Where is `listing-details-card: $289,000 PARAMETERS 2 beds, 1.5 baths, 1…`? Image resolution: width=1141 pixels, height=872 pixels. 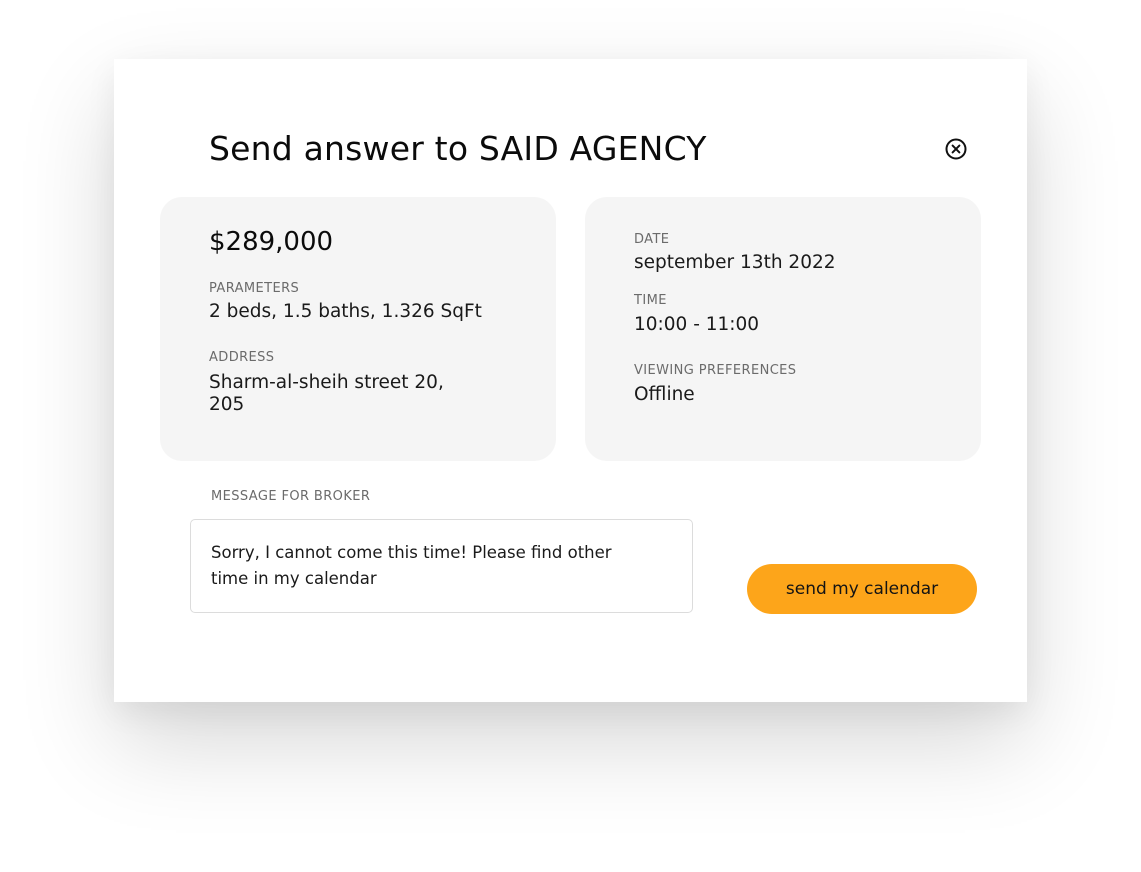 listing-details-card: $289,000 PARAMETERS 2 beds, 1.5 baths, 1… is located at coordinates (358, 329).